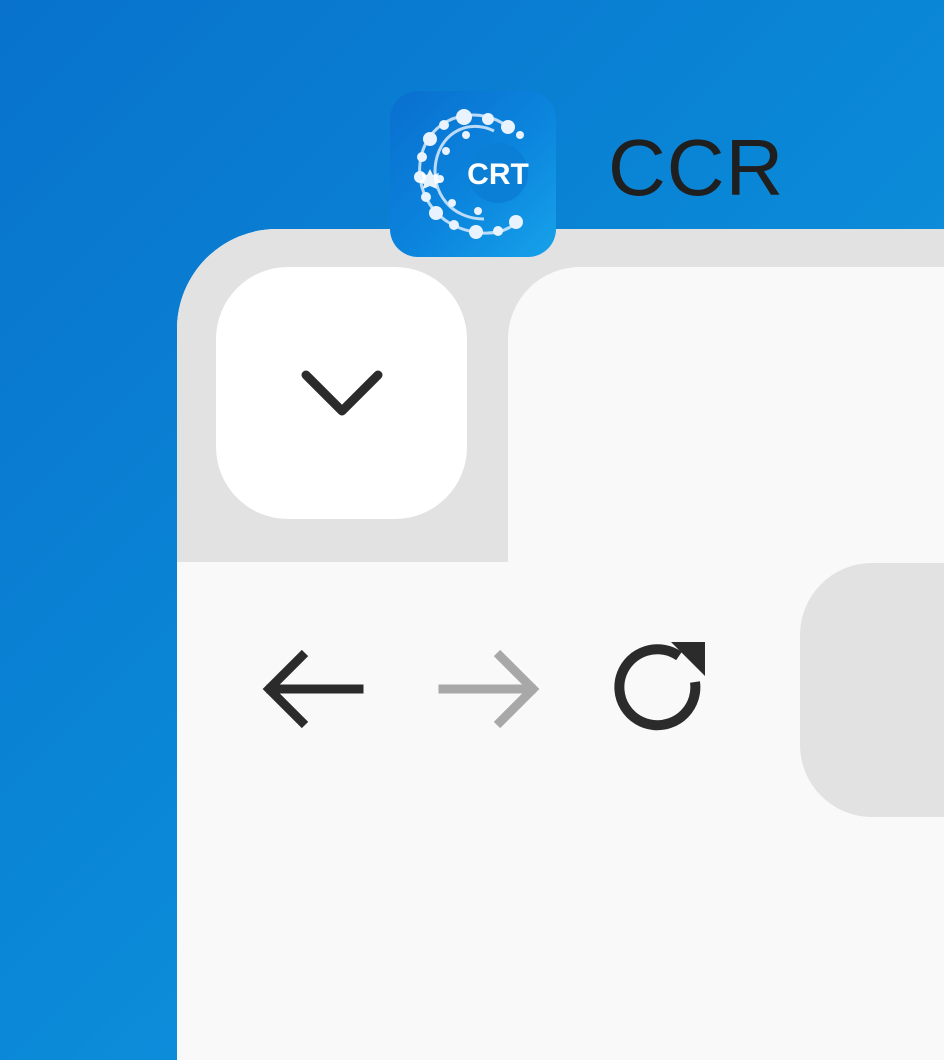 This screenshot has height=1060, width=944. Describe the element at coordinates (696, 167) in the screenshot. I see `tab-title: CCR` at that location.